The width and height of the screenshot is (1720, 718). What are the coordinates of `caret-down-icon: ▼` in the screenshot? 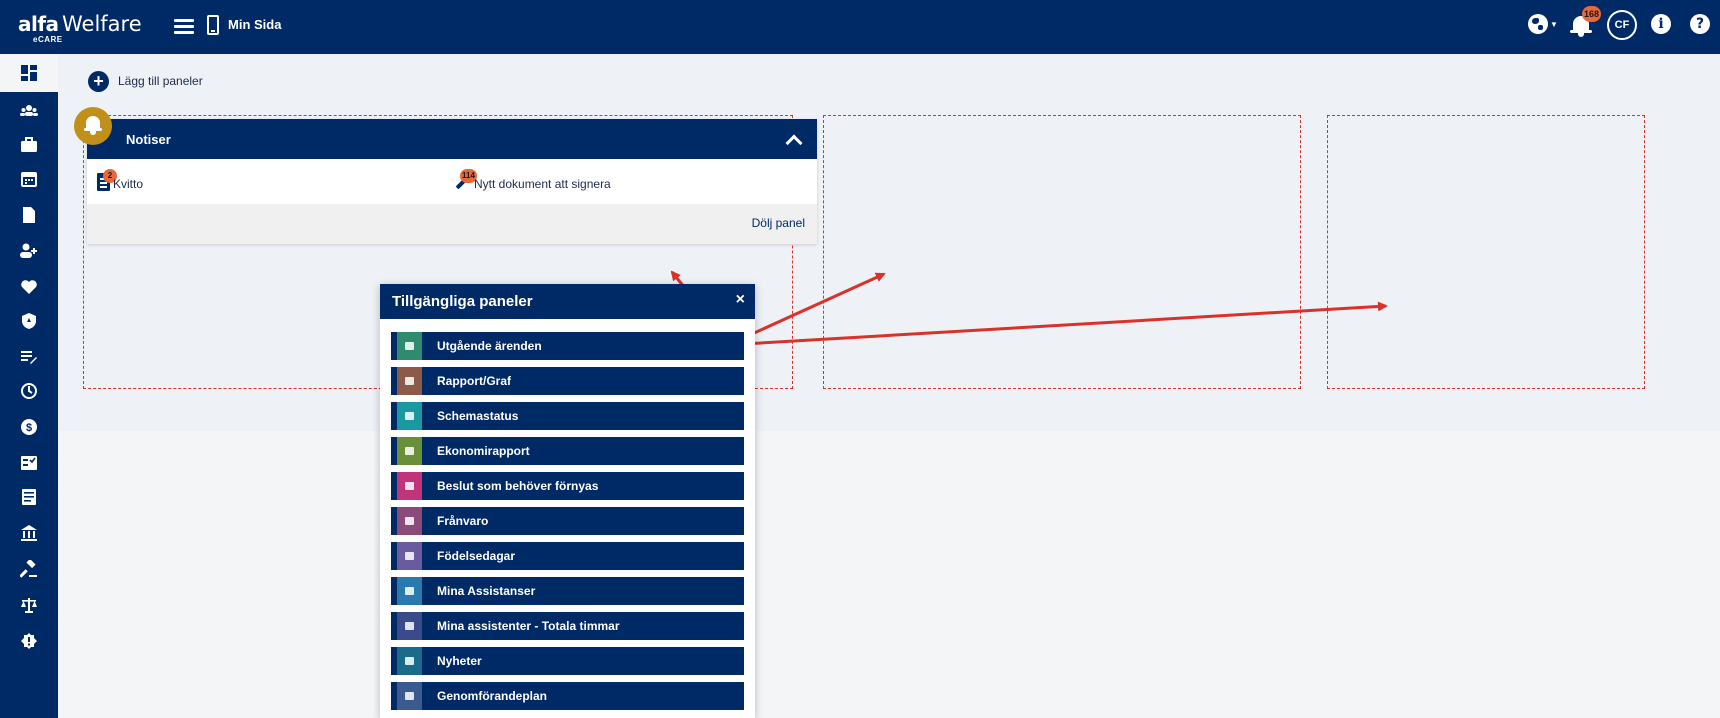 It's located at (1554, 24).